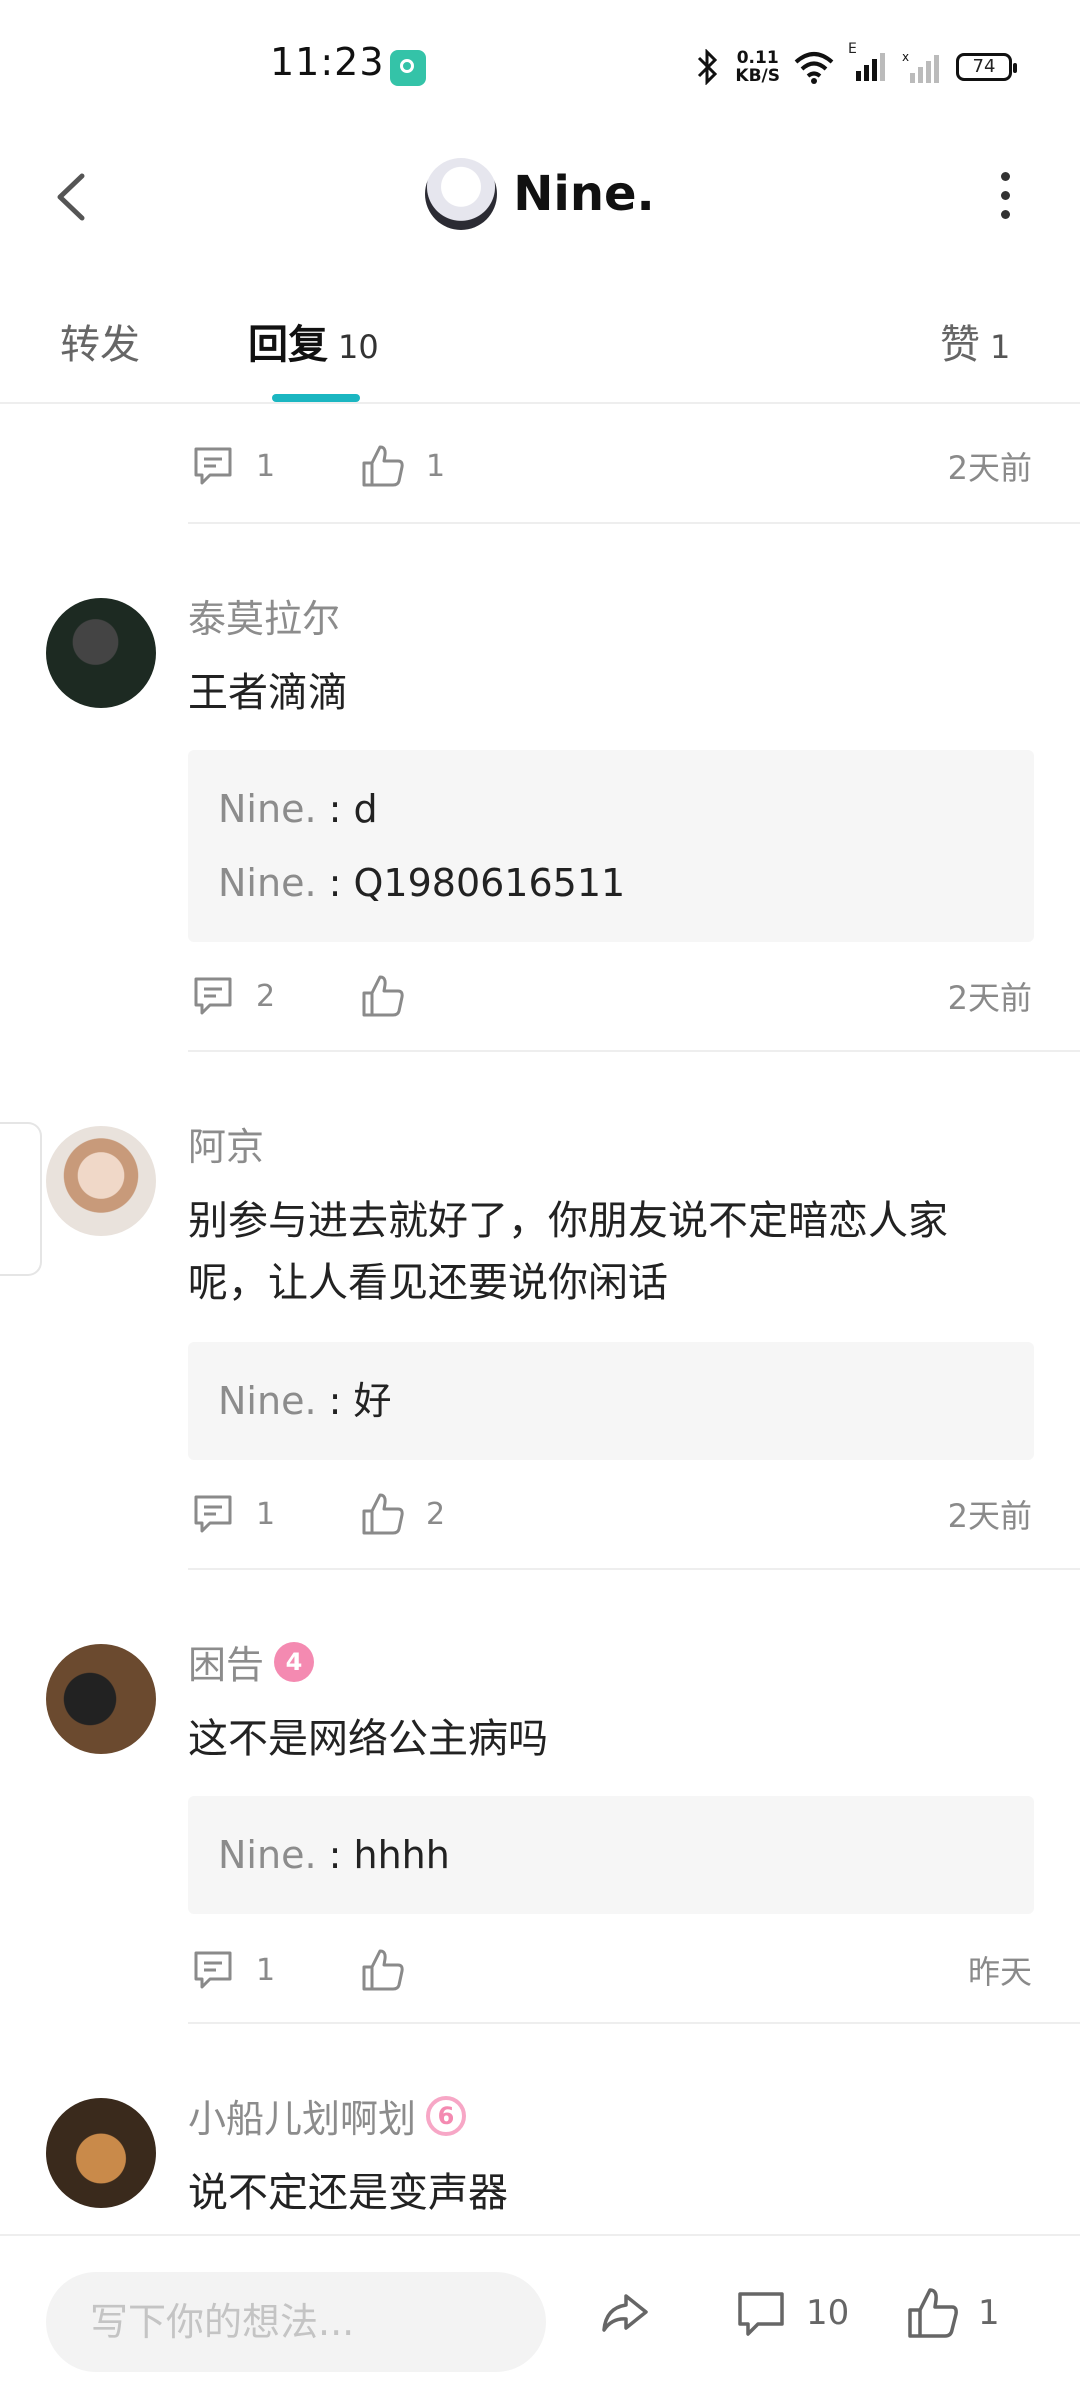  I want to click on like-post-button: 1, so click(952, 2313).